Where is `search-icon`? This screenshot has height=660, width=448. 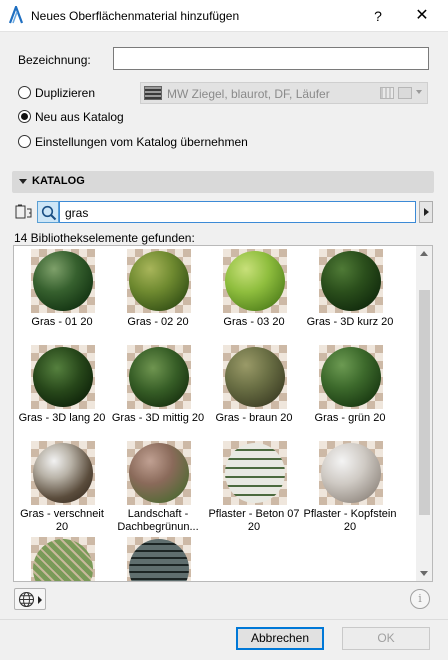
search-icon is located at coordinates (49, 214).